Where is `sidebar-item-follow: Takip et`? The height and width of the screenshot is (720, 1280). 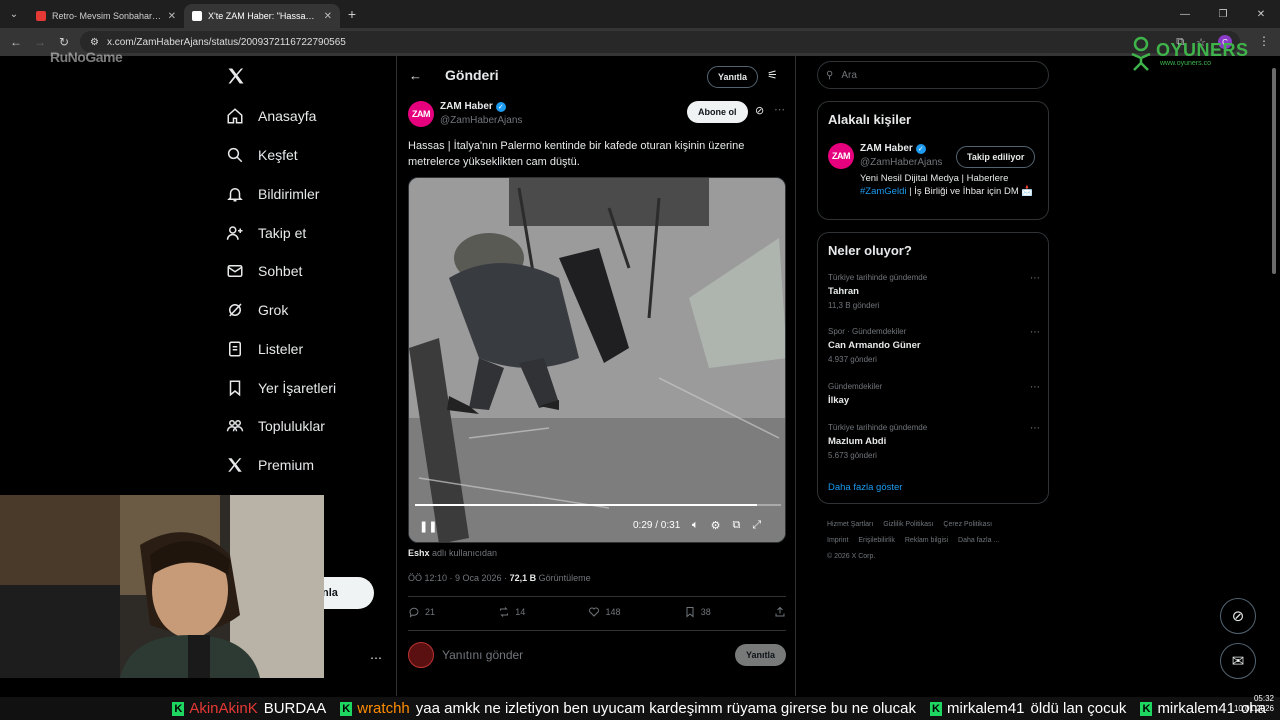
sidebar-item-follow: Takip et is located at coordinates (266, 233).